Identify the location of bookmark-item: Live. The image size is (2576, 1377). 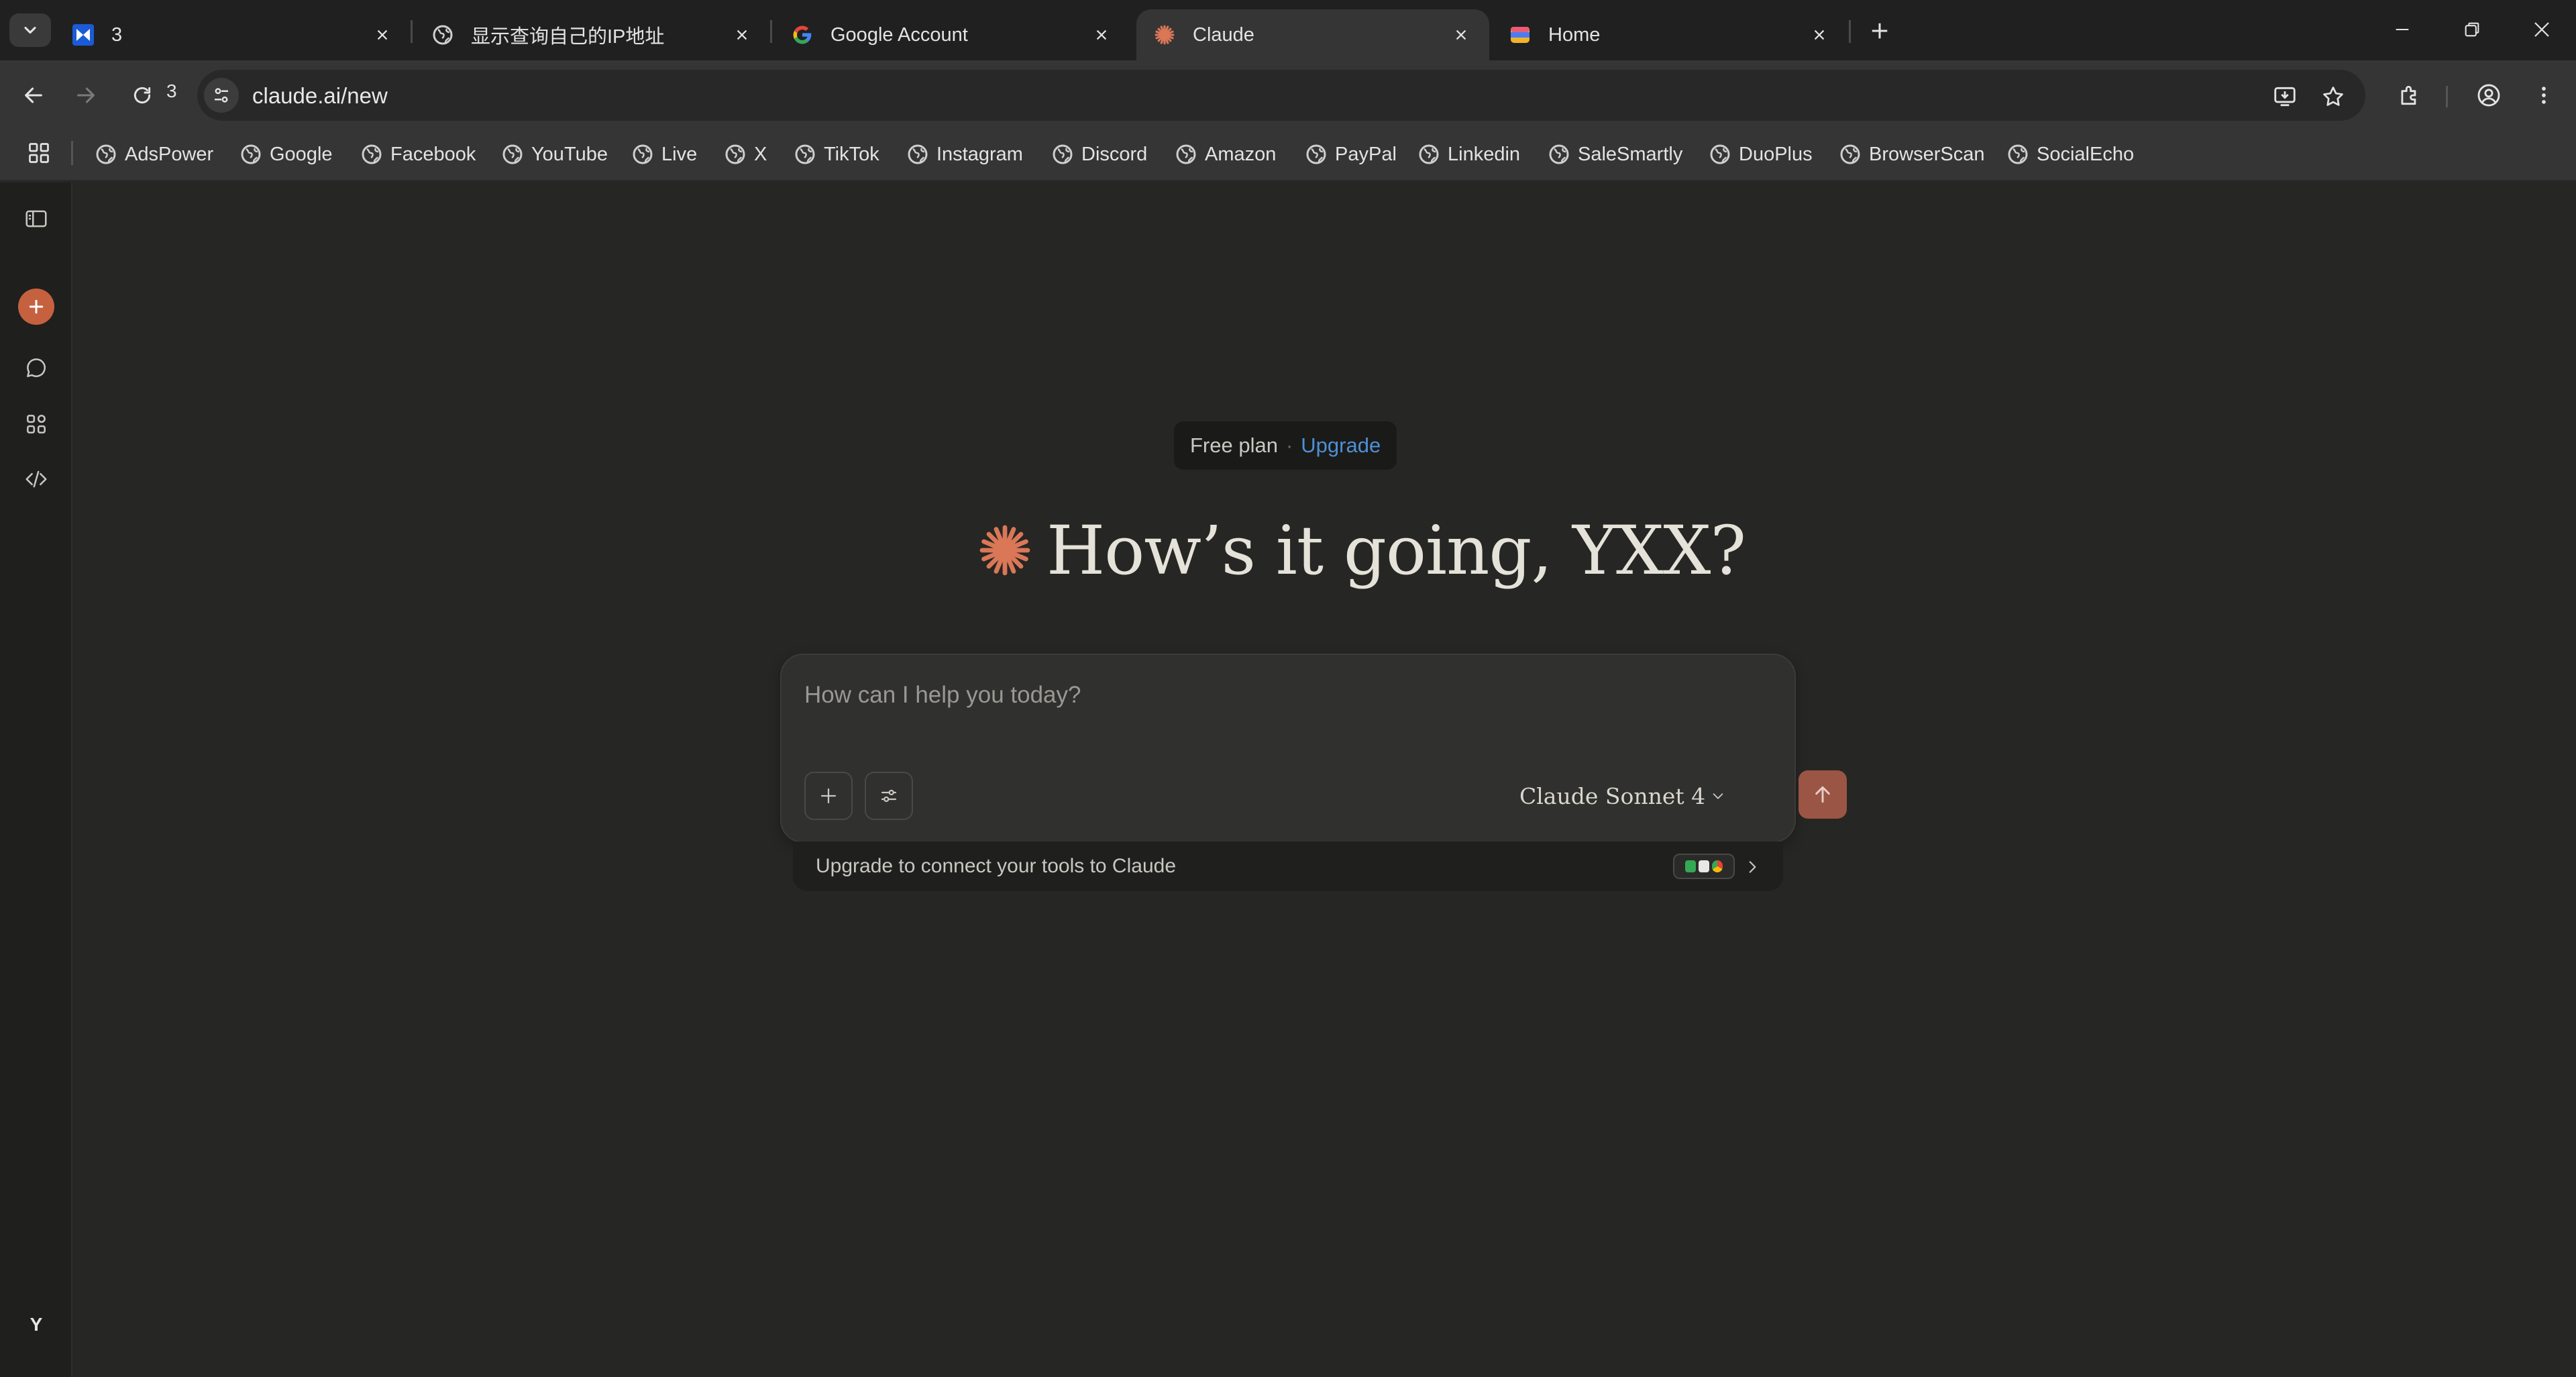
(664, 154).